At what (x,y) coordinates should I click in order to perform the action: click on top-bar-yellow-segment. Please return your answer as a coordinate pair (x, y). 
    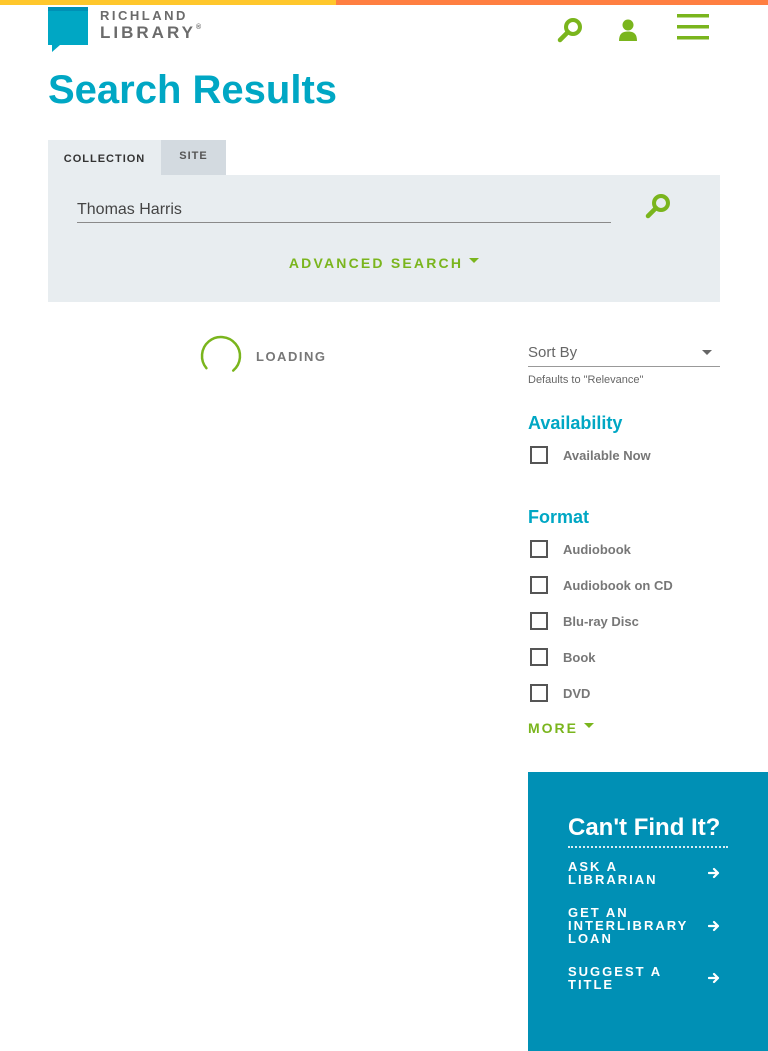
    Looking at the image, I should click on (168, 2).